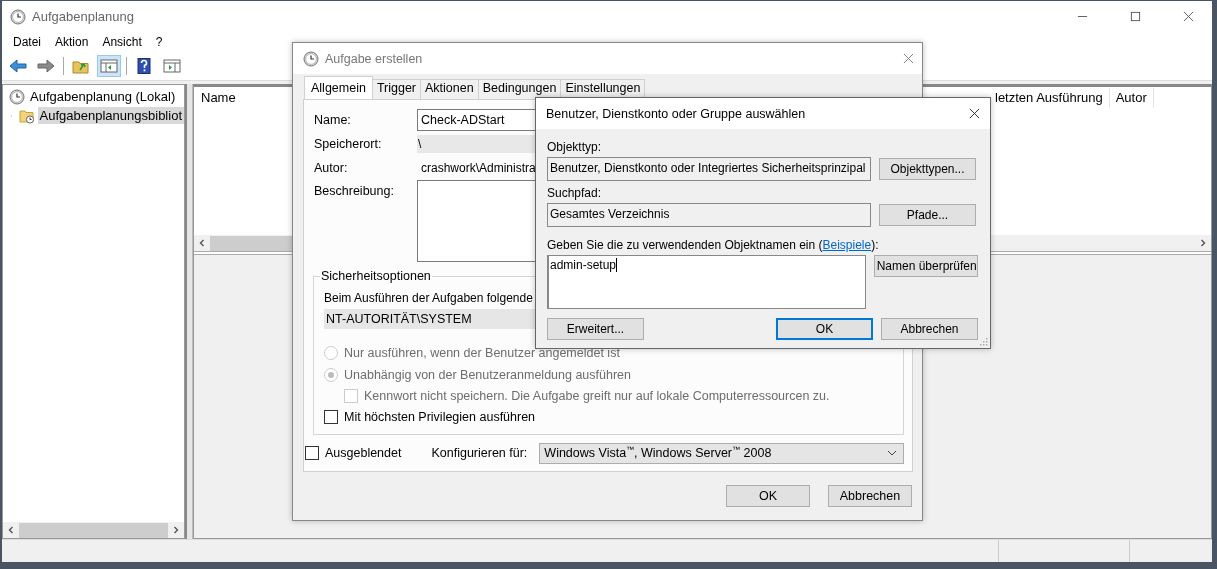 The height and width of the screenshot is (569, 1217). What do you see at coordinates (46, 66) in the screenshot?
I see `forward-arrow-icon` at bounding box center [46, 66].